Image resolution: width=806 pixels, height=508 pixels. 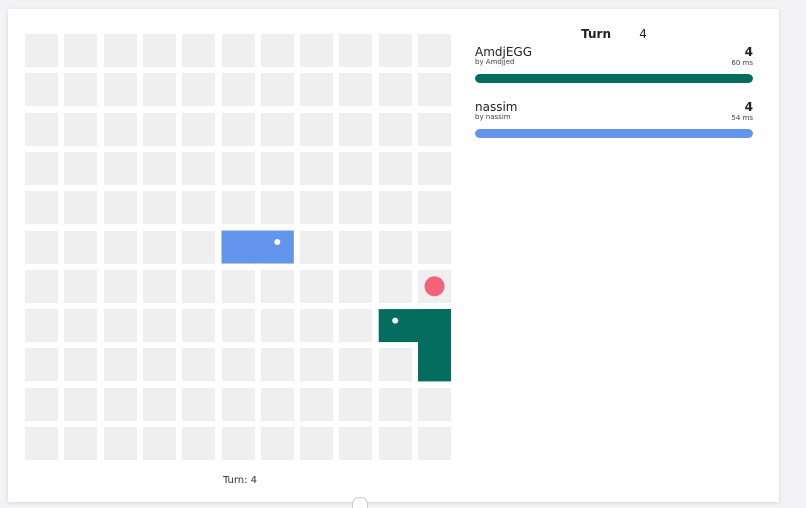 I want to click on scroll-indicator, so click(x=360, y=502).